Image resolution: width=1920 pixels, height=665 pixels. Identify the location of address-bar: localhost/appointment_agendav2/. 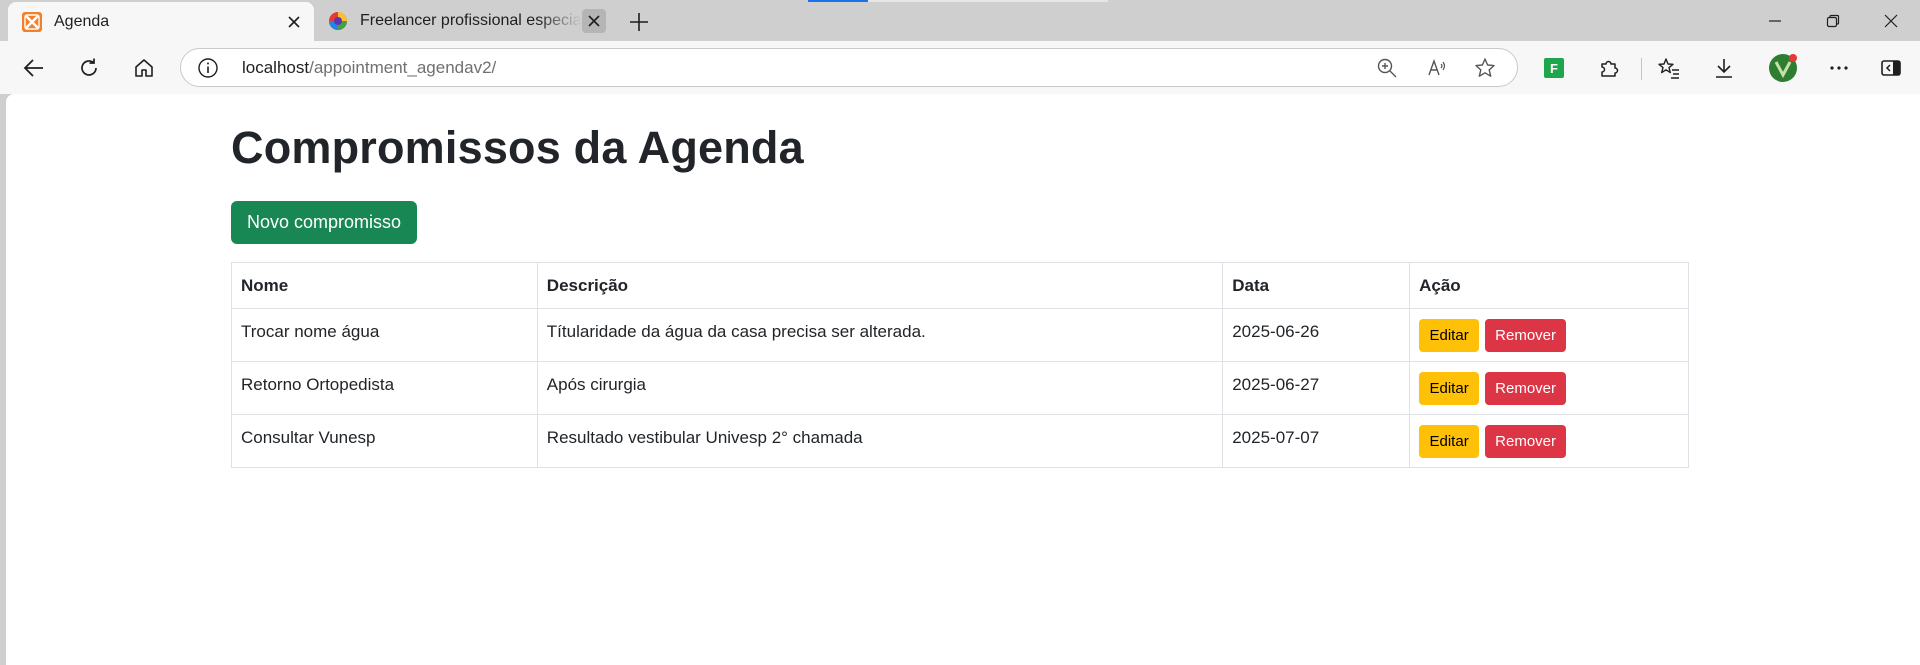
(849, 67).